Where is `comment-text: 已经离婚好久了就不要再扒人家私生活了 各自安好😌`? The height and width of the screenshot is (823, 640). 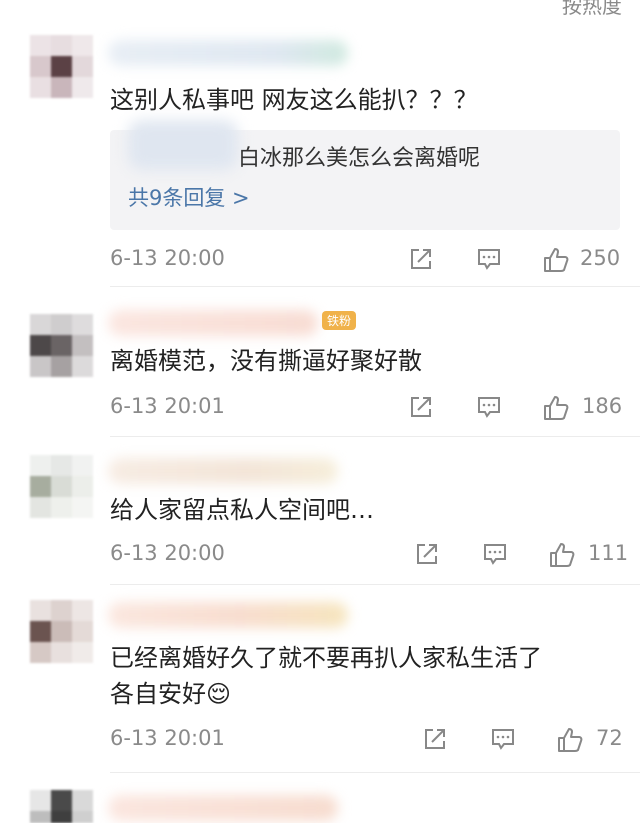 comment-text: 已经离婚好久了就不要再扒人家私生活了 各自安好😌 is located at coordinates (362, 676).